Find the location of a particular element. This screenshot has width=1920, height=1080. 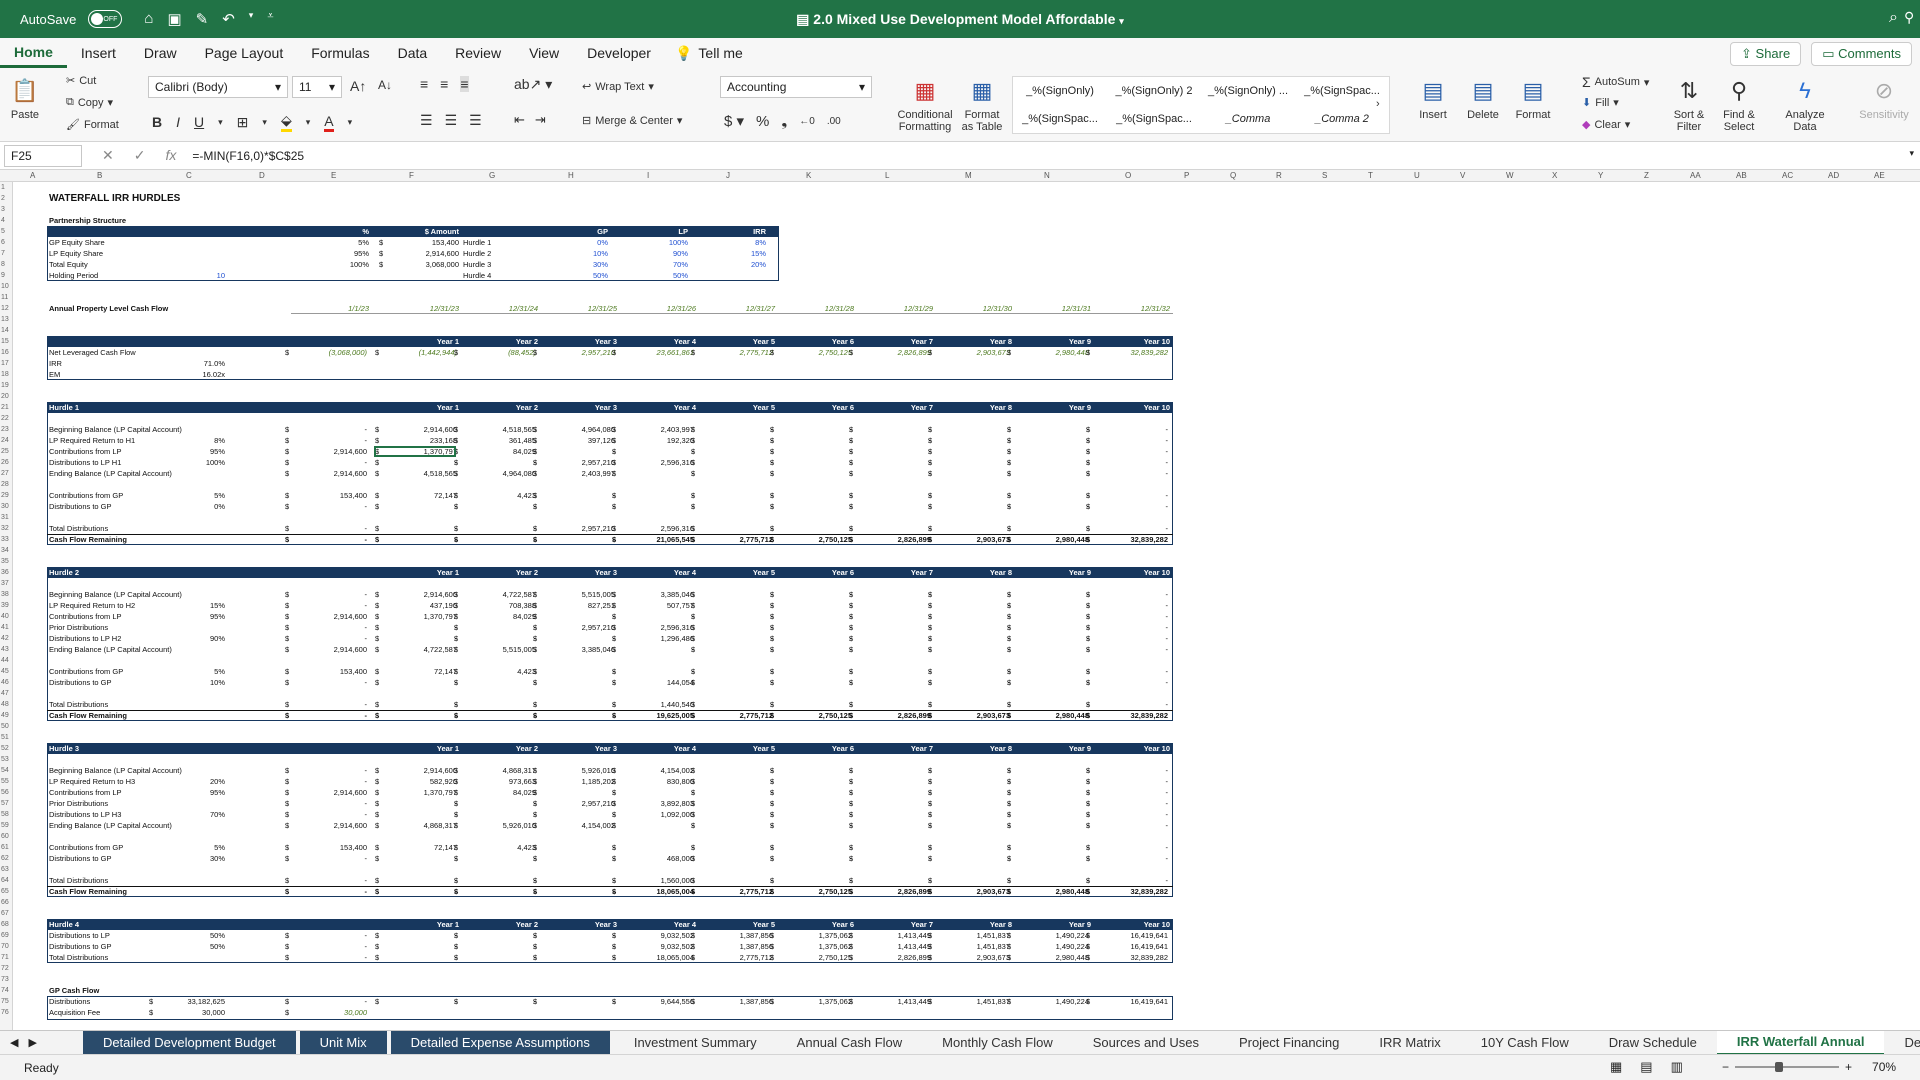

cell-style-item: _Comma 2 is located at coordinates (1342, 119).